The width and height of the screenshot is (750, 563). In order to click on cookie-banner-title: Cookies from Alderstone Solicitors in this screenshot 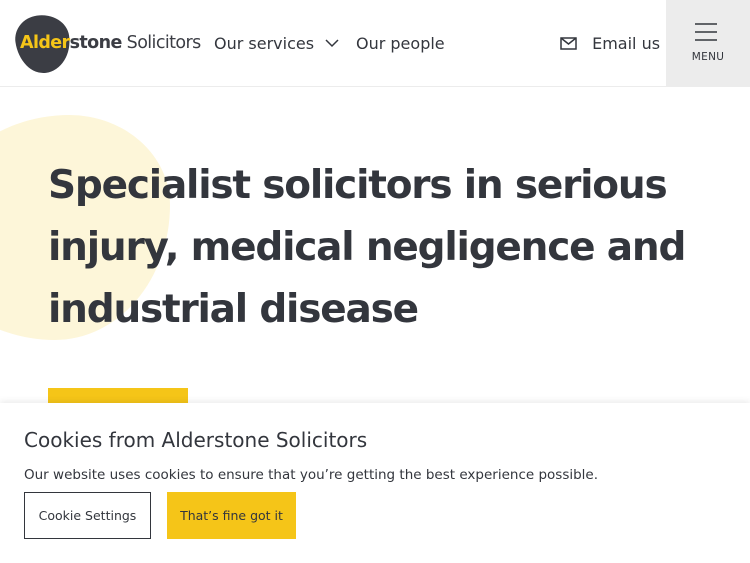, I will do `click(196, 440)`.